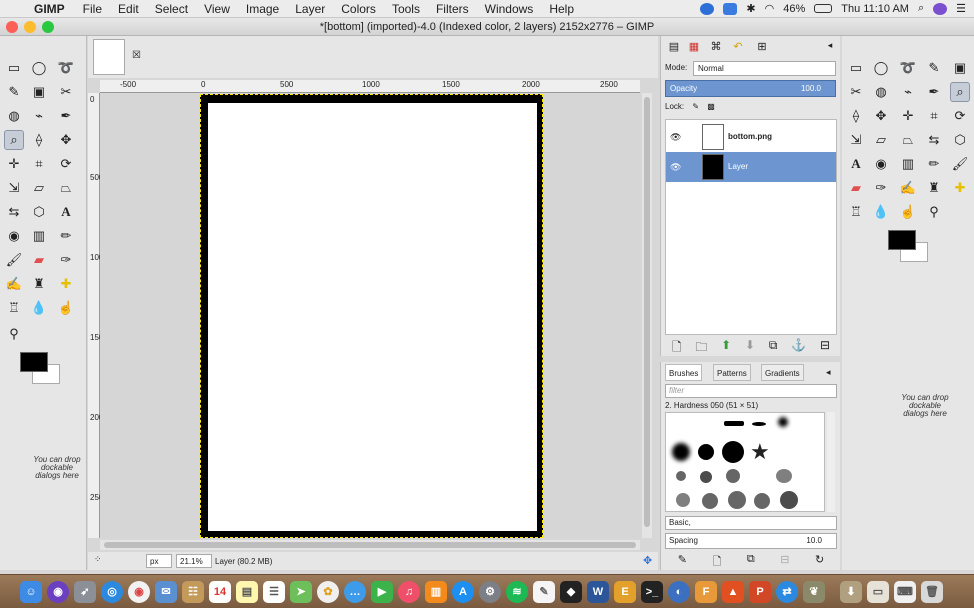 Image resolution: width=974 pixels, height=608 pixels. Describe the element at coordinates (262, 9) in the screenshot. I see `menu-image: Image` at that location.